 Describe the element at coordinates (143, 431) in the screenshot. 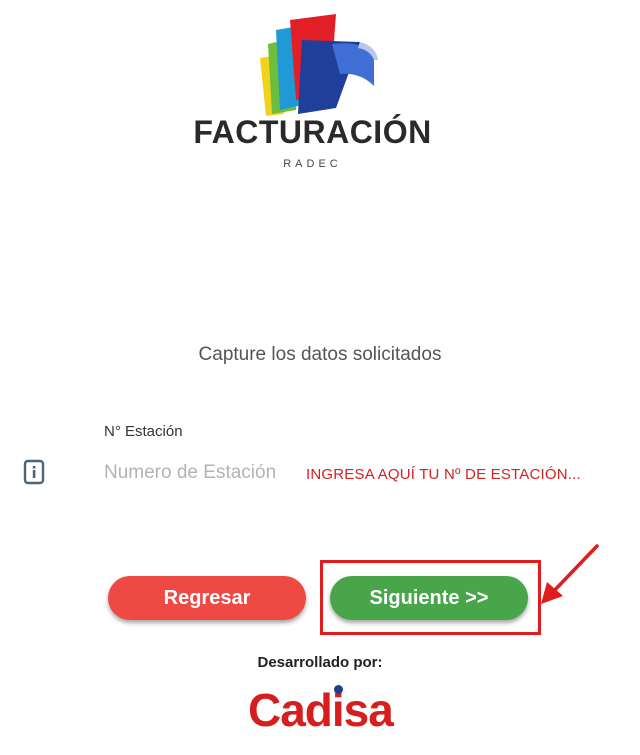

I see `station-label: N° Estación` at that location.